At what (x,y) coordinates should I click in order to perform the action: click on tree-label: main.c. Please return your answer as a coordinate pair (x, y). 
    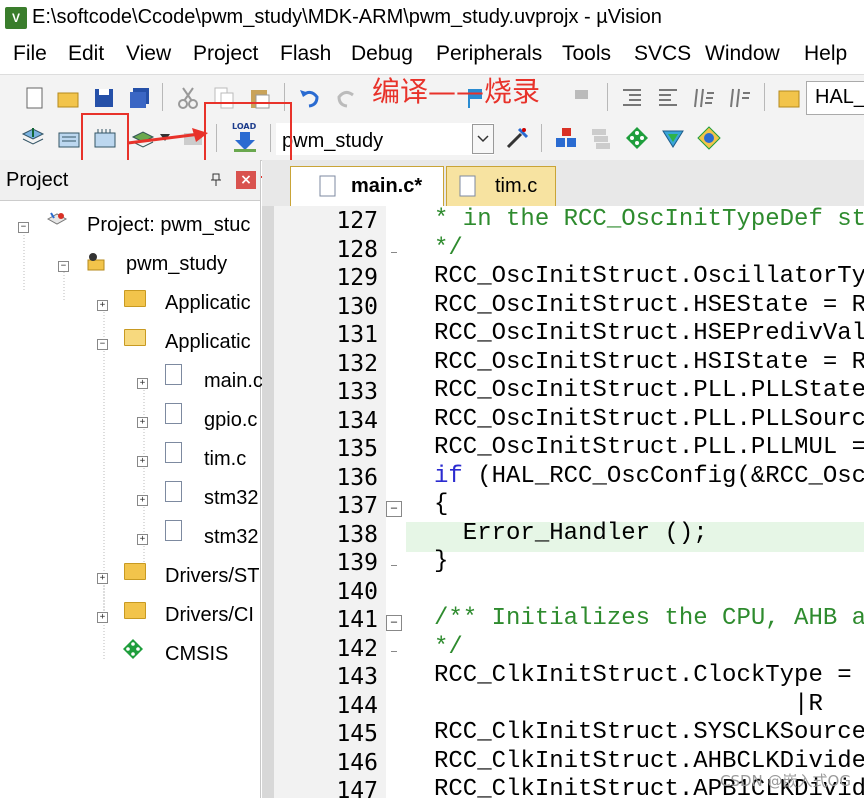
    Looking at the image, I should click on (233, 381).